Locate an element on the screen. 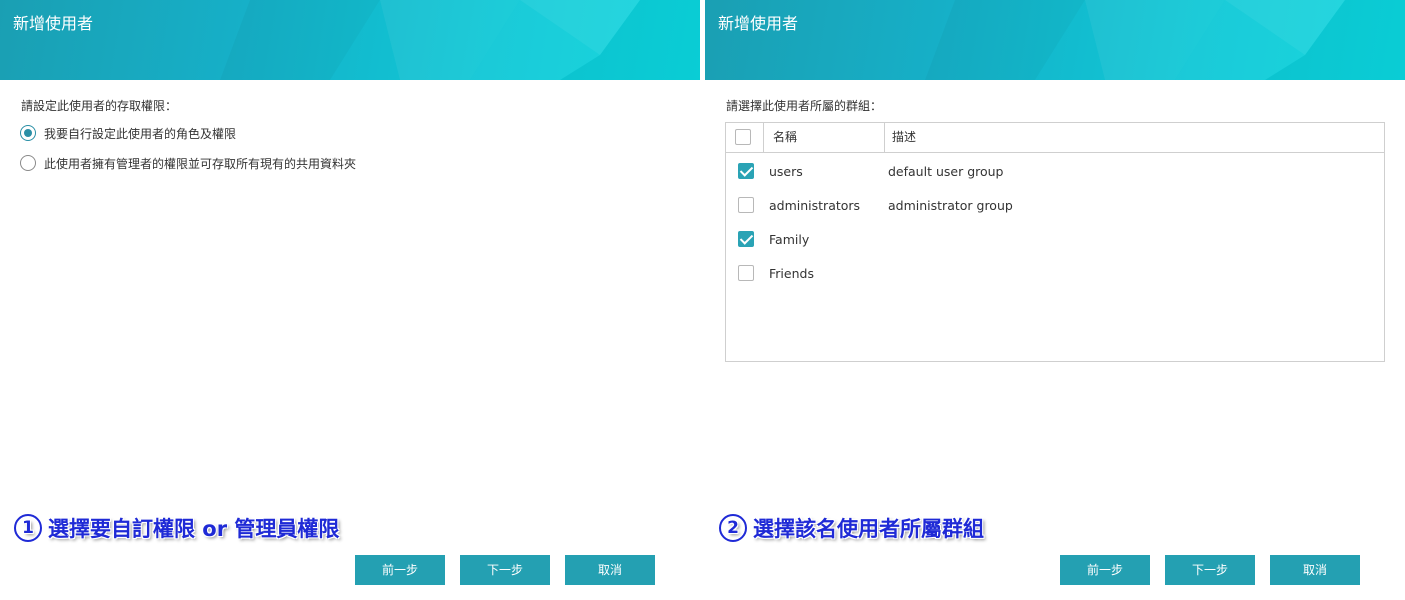  option-custom-permissions: 我要自行設定此使用者的角色及權限 is located at coordinates (128, 133).